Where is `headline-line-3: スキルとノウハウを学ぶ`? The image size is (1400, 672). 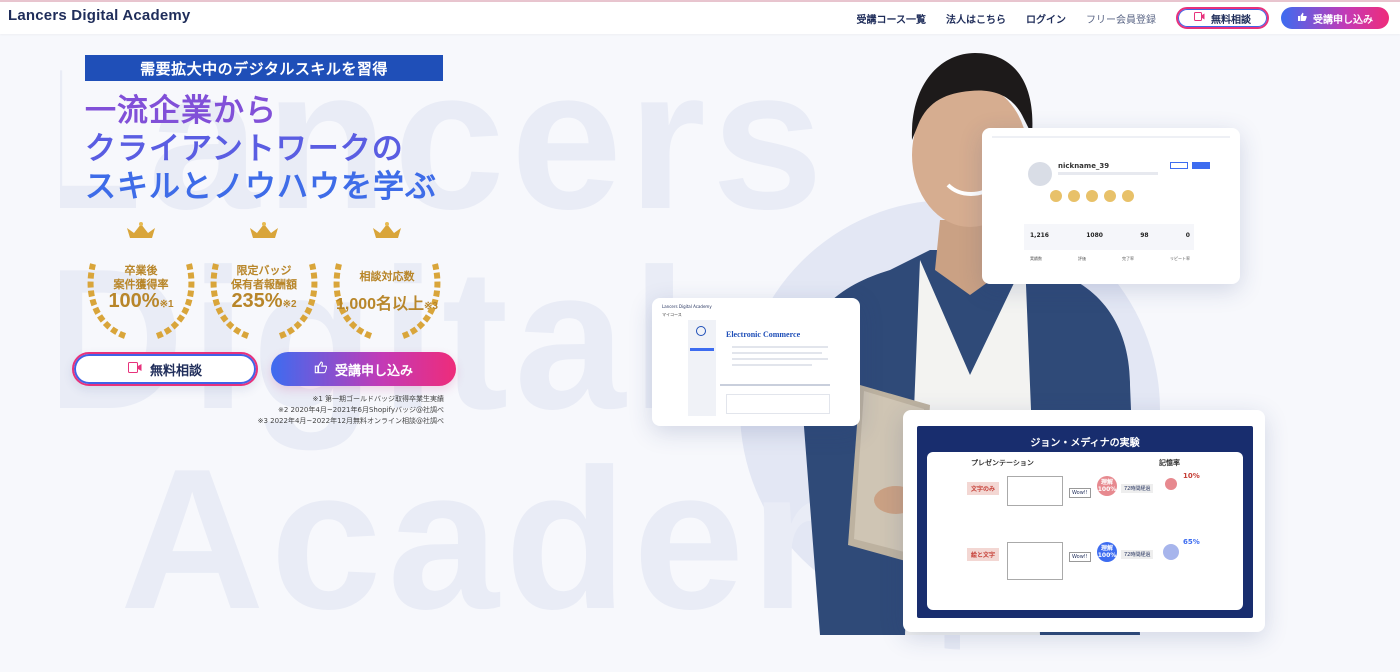 headline-line-3: スキルとノウハウを学ぶ is located at coordinates (261, 187).